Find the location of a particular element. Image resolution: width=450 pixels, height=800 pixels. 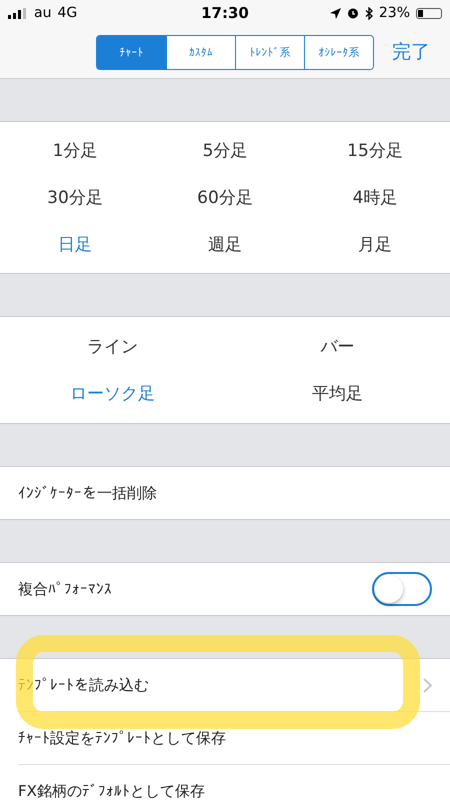

settings-row-label: 複合ﾊﾟﾌｫｰﾏﾝｽ is located at coordinates (65, 589).